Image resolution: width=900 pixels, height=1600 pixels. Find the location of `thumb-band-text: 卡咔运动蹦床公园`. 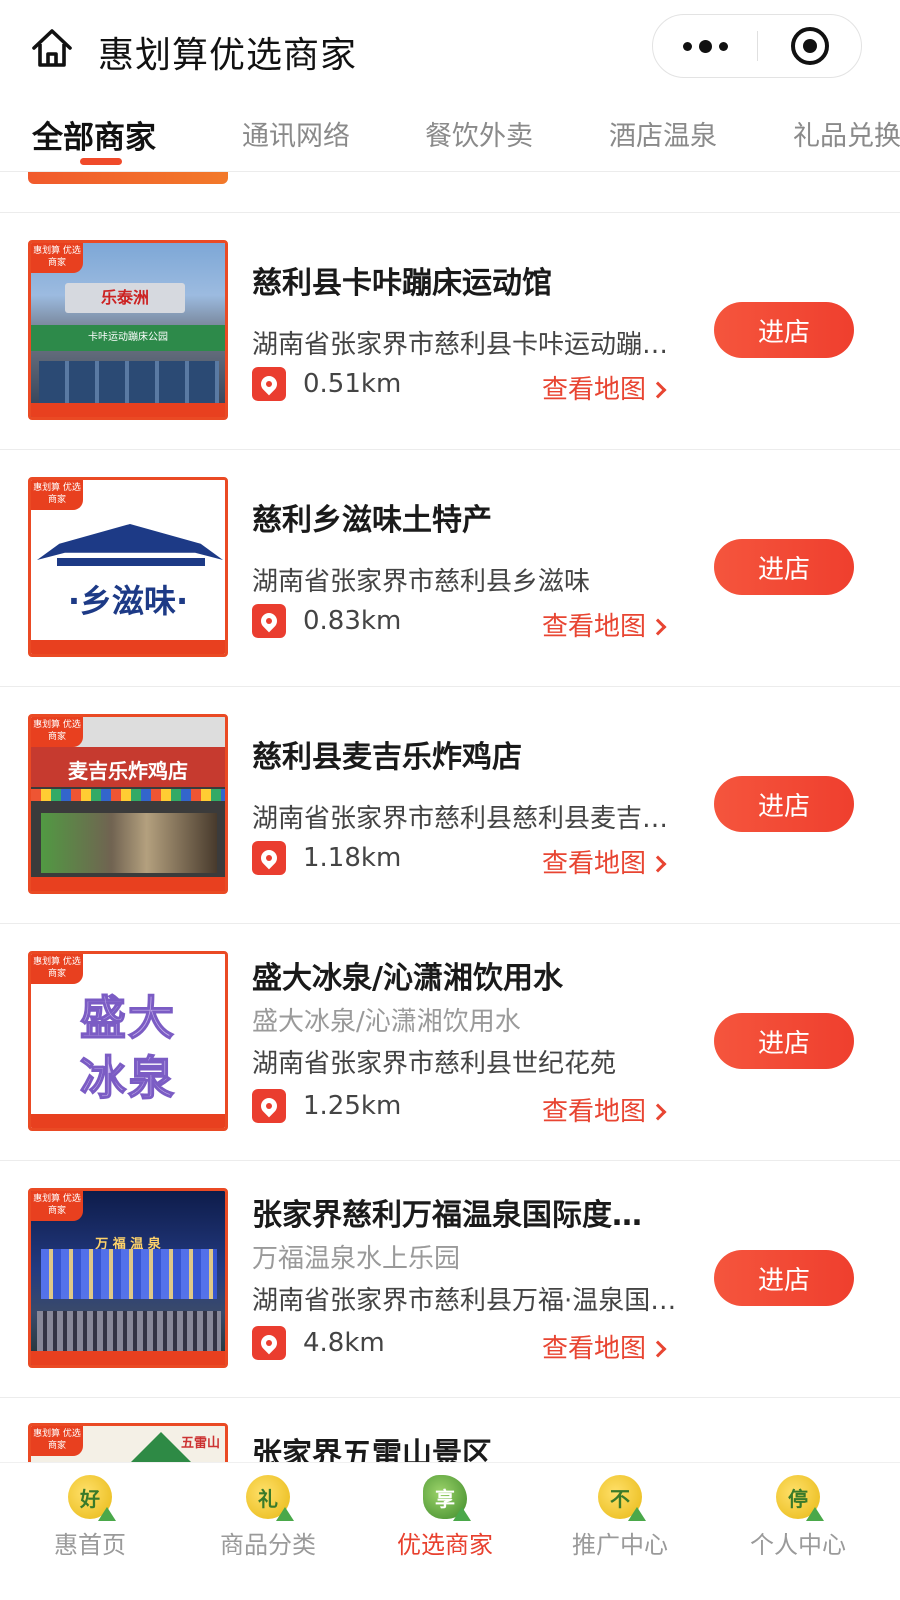

thumb-band-text: 卡咔运动蹦床公园 is located at coordinates (128, 338).